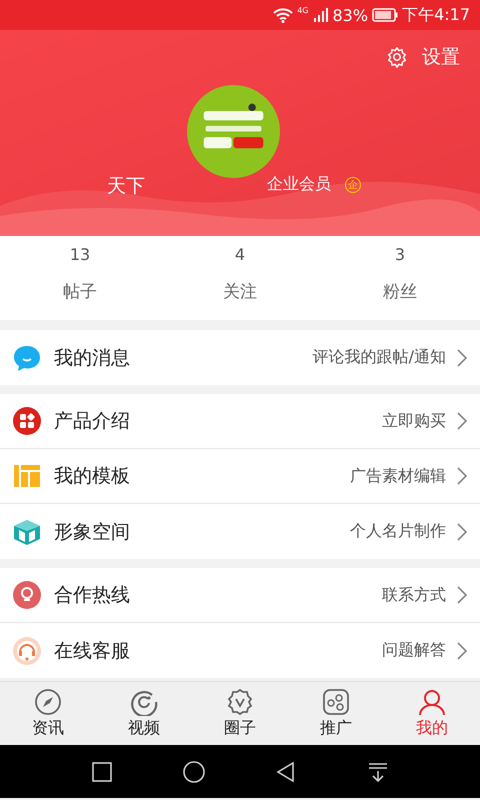 The width and height of the screenshot is (480, 800). What do you see at coordinates (80, 254) in the screenshot?
I see `stat-count: 13` at bounding box center [80, 254].